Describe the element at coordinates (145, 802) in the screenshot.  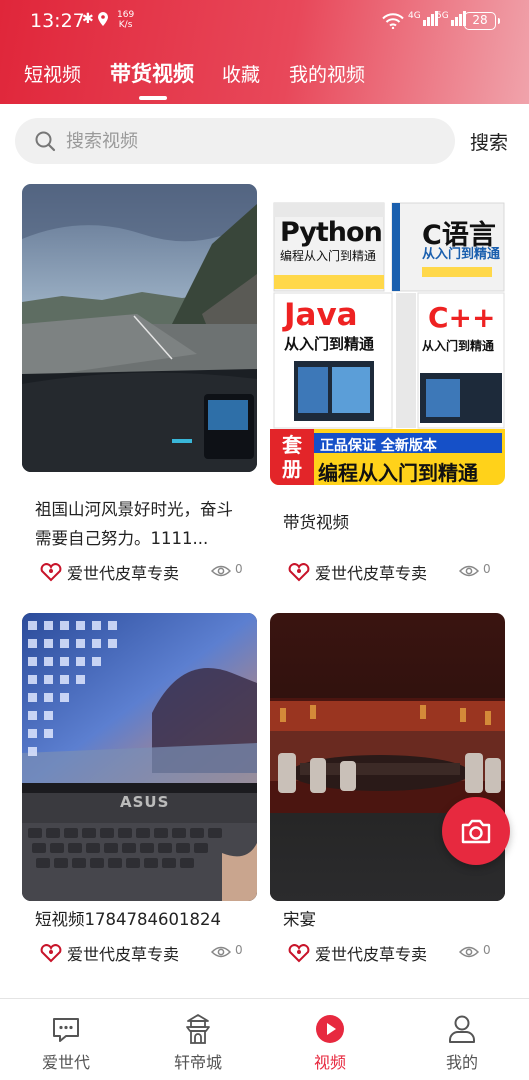
I see `laptop-brand-label: ASUS` at that location.